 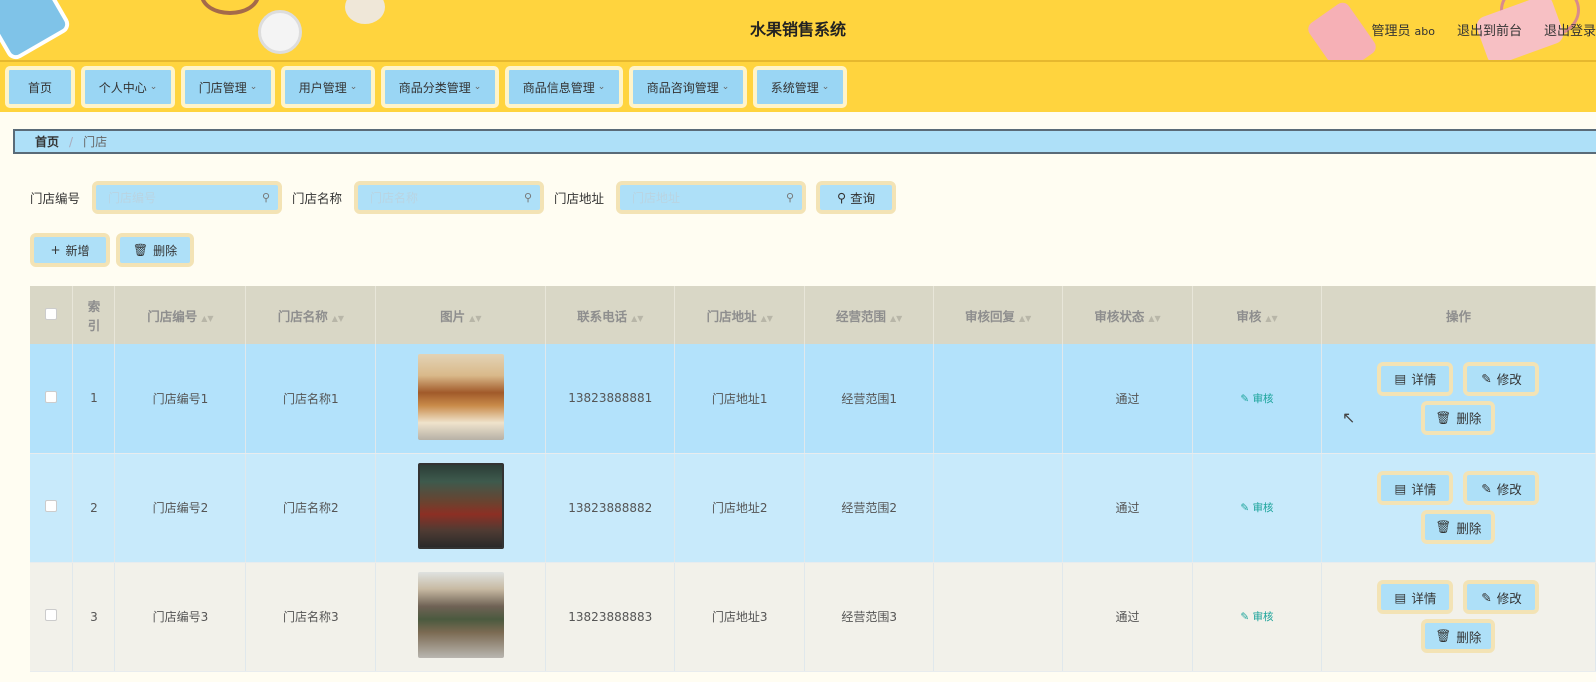 I want to click on nav-item-label: 首页, so click(x=39, y=87).